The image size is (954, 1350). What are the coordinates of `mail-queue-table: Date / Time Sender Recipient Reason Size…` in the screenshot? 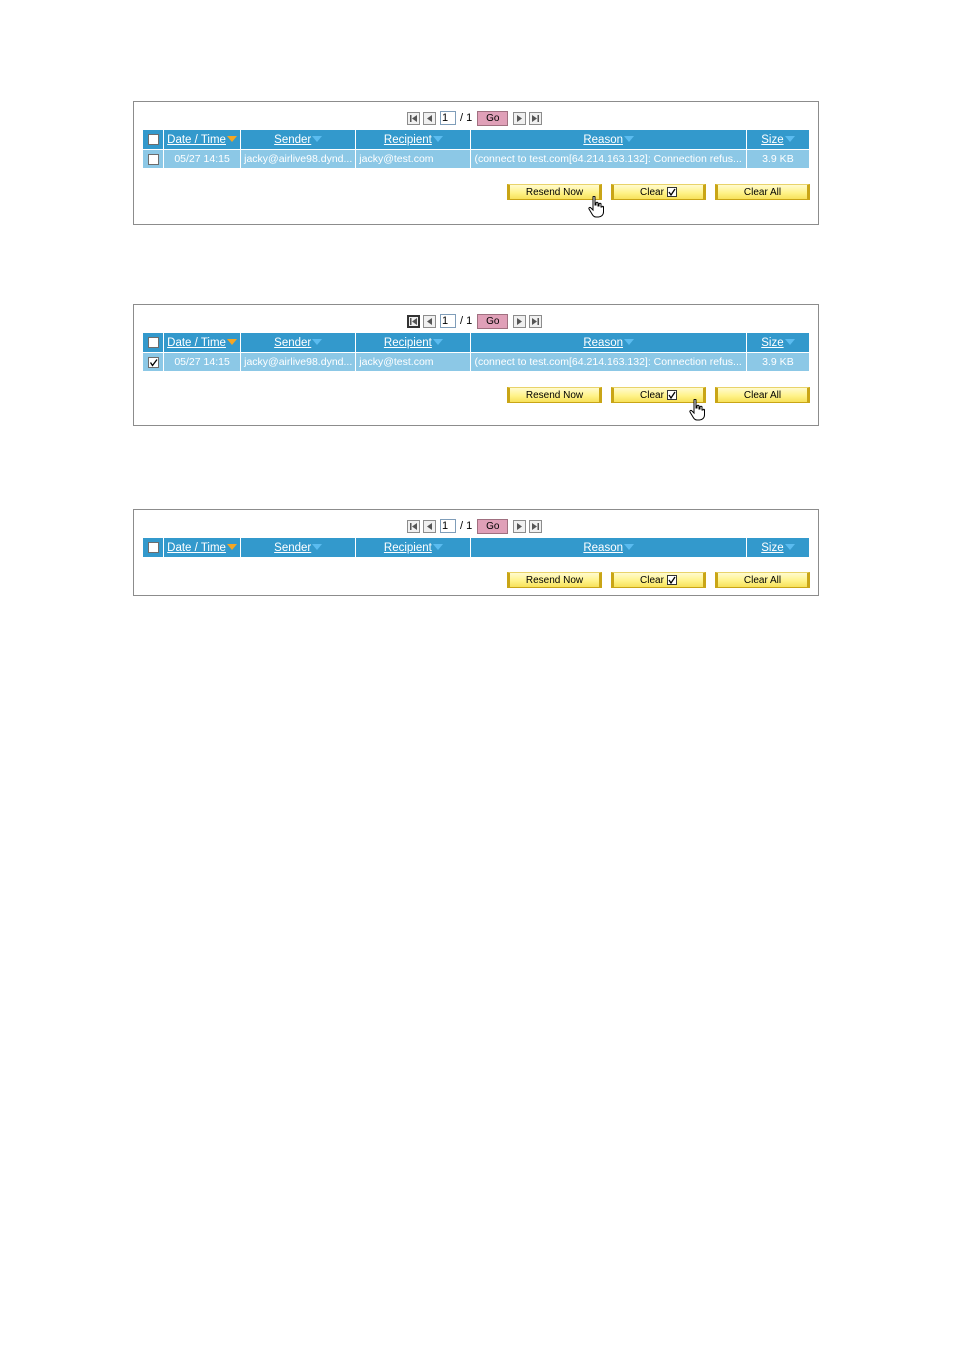 It's located at (476, 352).